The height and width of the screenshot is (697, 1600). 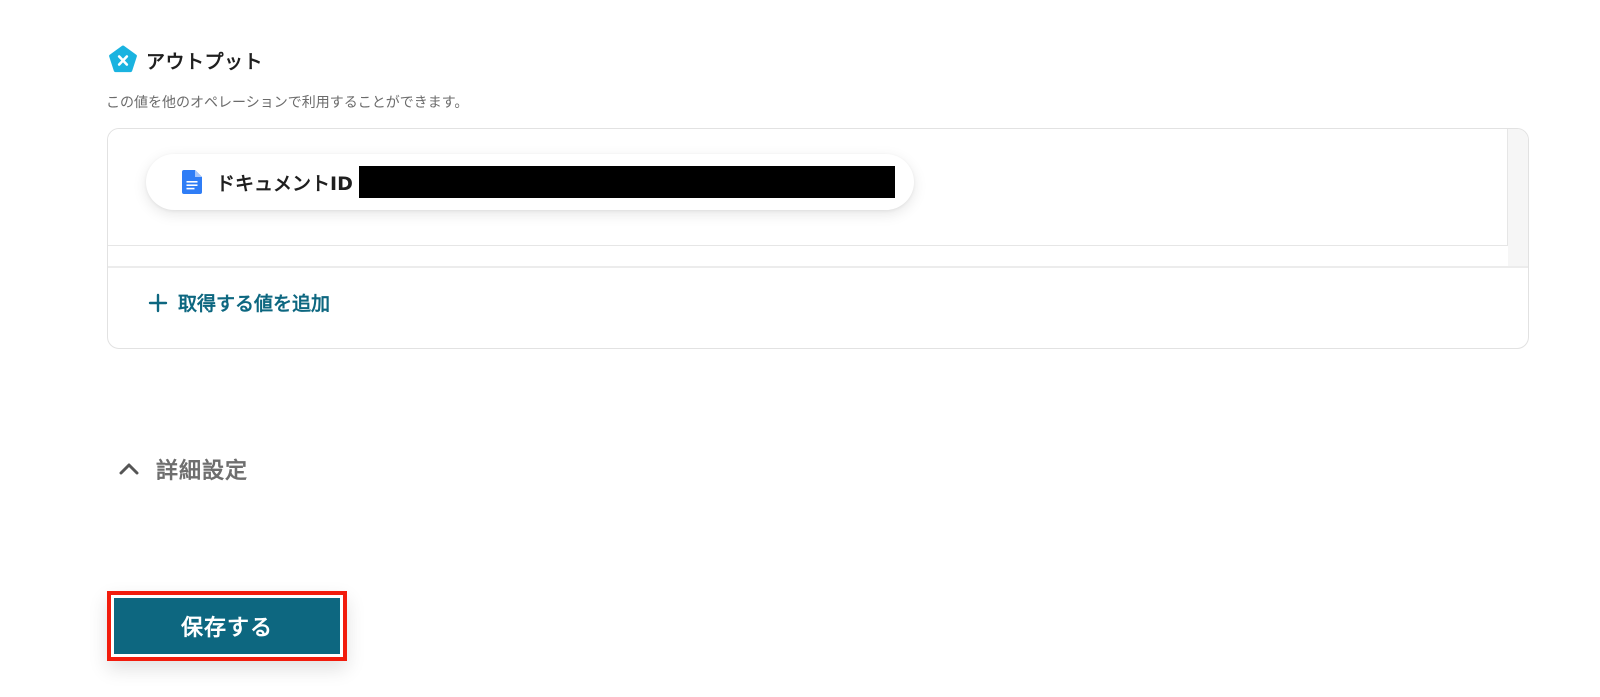 I want to click on save-button: 保存する, so click(x=227, y=626).